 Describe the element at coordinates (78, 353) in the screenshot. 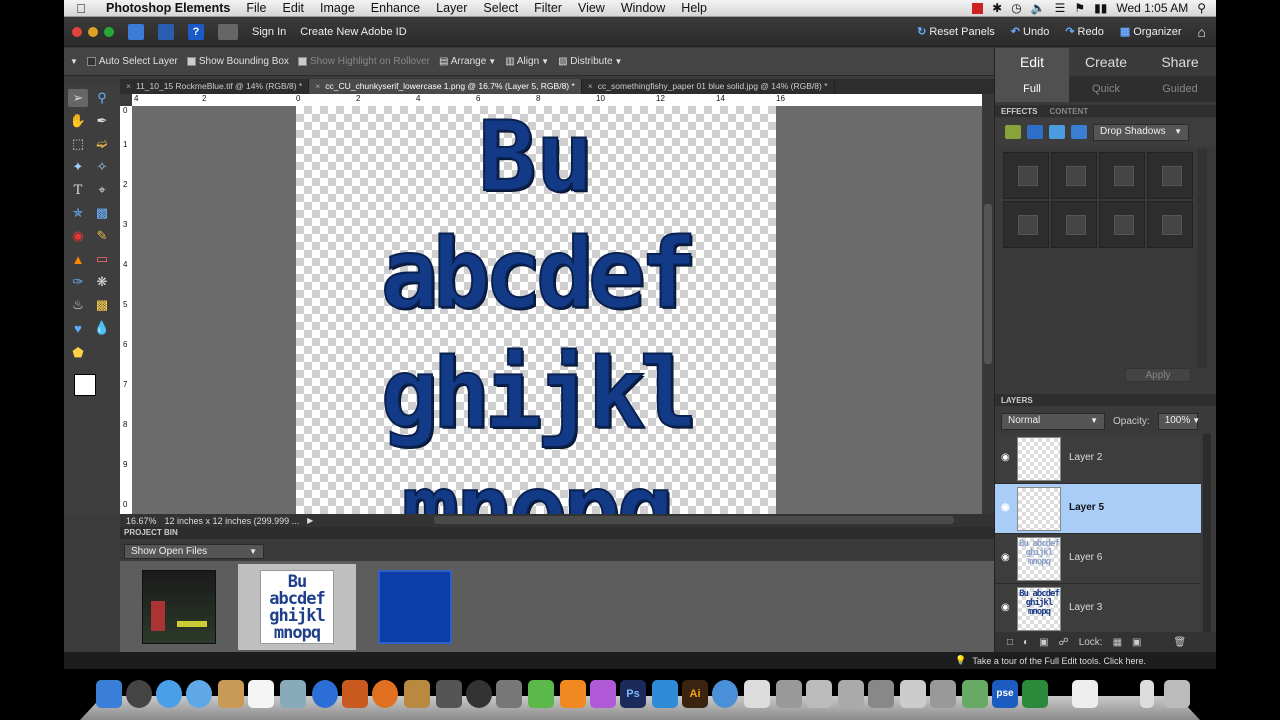

I see `sponge-tool-icon: ⬟` at that location.